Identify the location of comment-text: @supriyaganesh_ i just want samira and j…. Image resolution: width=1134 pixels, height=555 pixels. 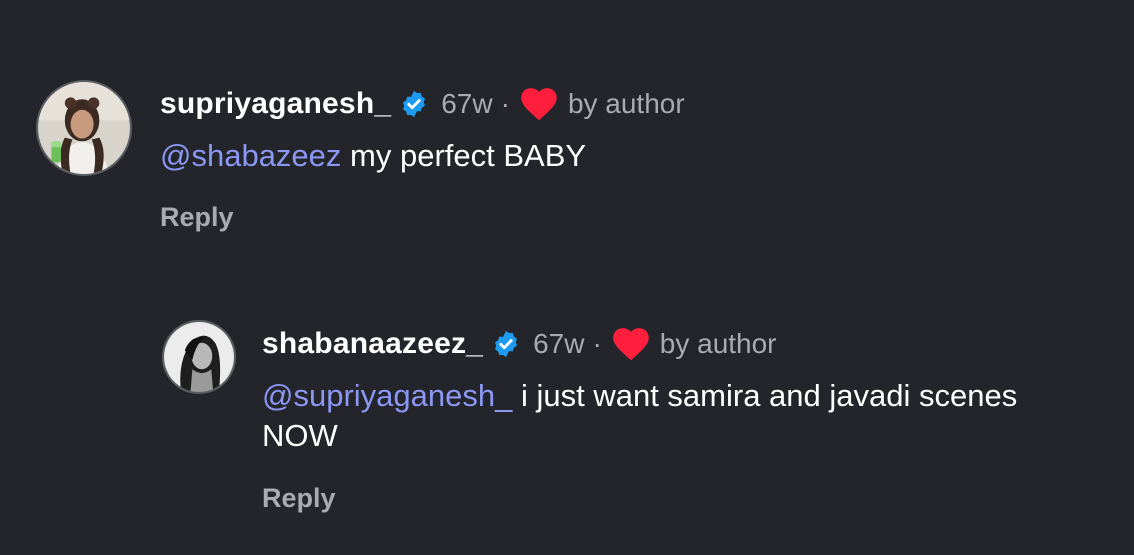
(672, 416).